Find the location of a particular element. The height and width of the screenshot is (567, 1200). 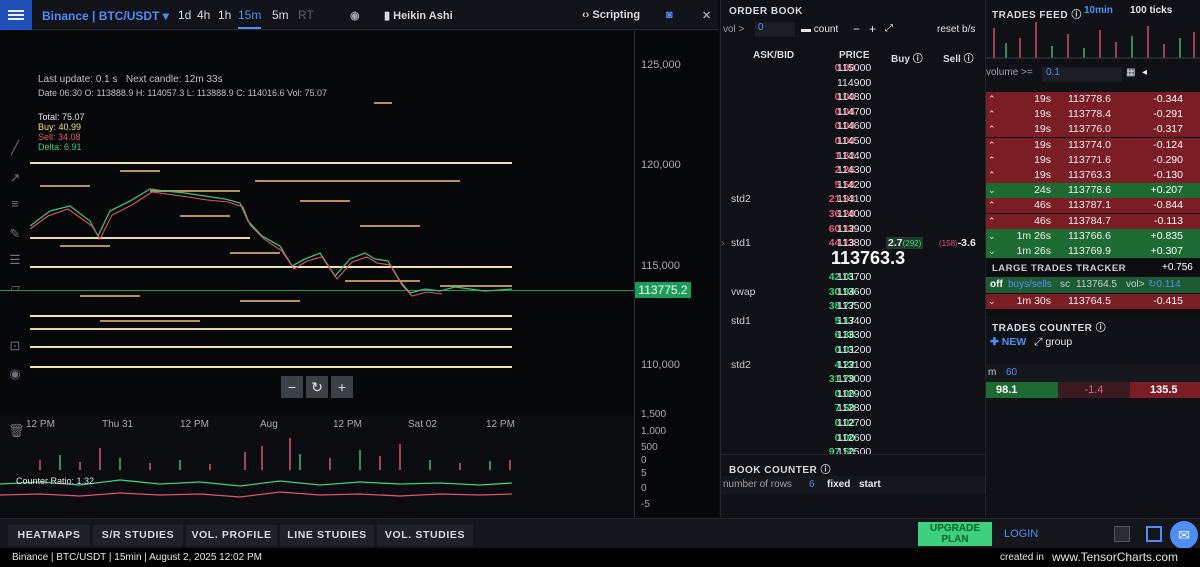

volume-filter-input: 0.1 is located at coordinates (1082, 74).